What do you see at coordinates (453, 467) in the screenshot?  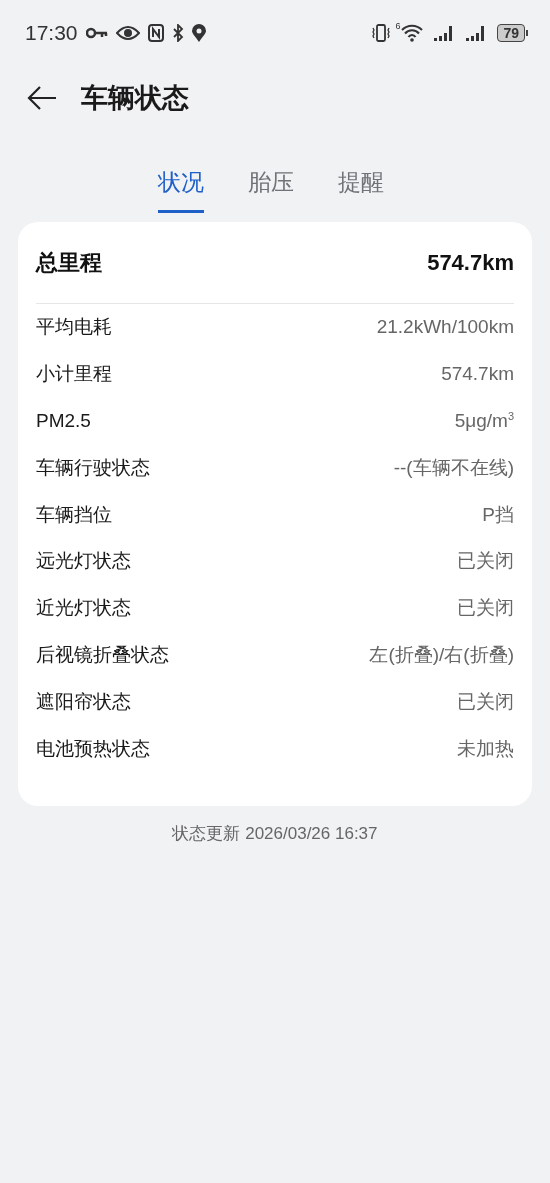 I see `row-value: --(车辆不在线)` at bounding box center [453, 467].